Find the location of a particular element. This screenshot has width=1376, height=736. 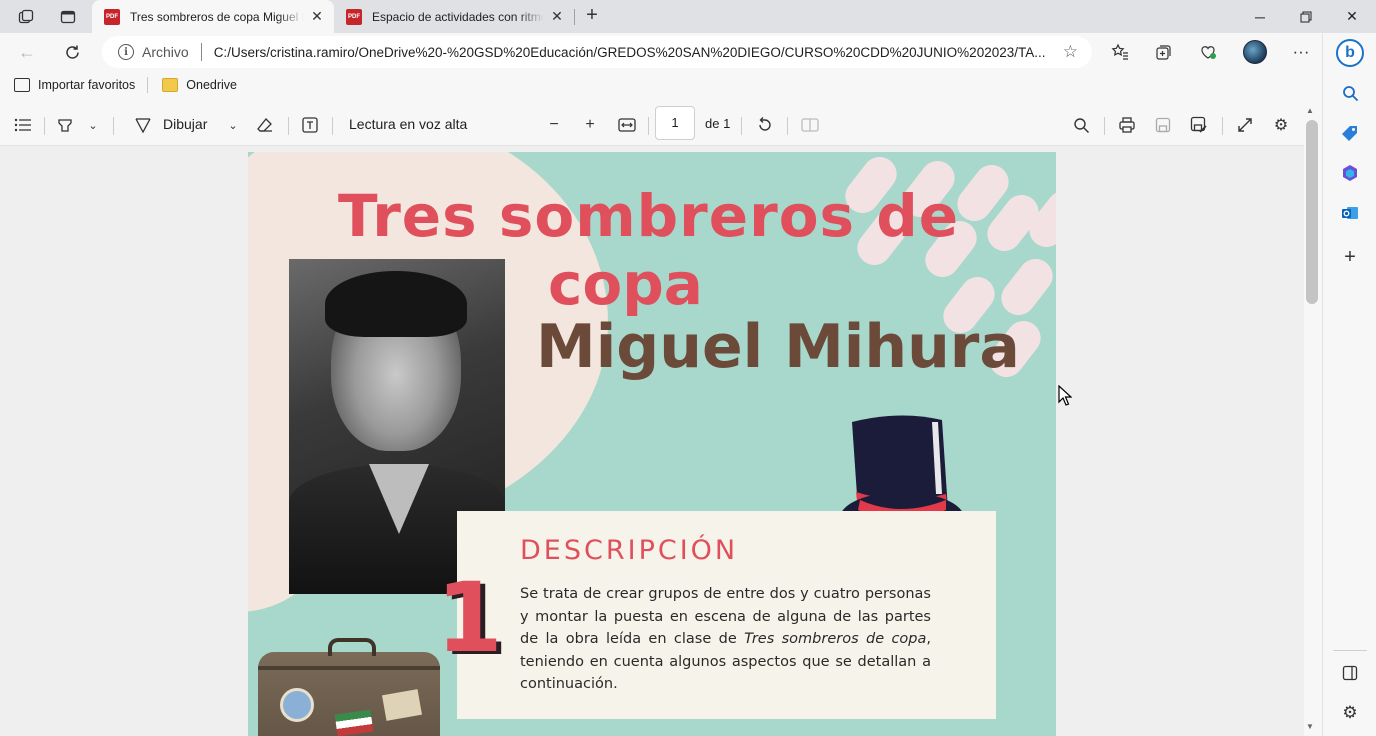

shopping-icon is located at coordinates (1350, 133).